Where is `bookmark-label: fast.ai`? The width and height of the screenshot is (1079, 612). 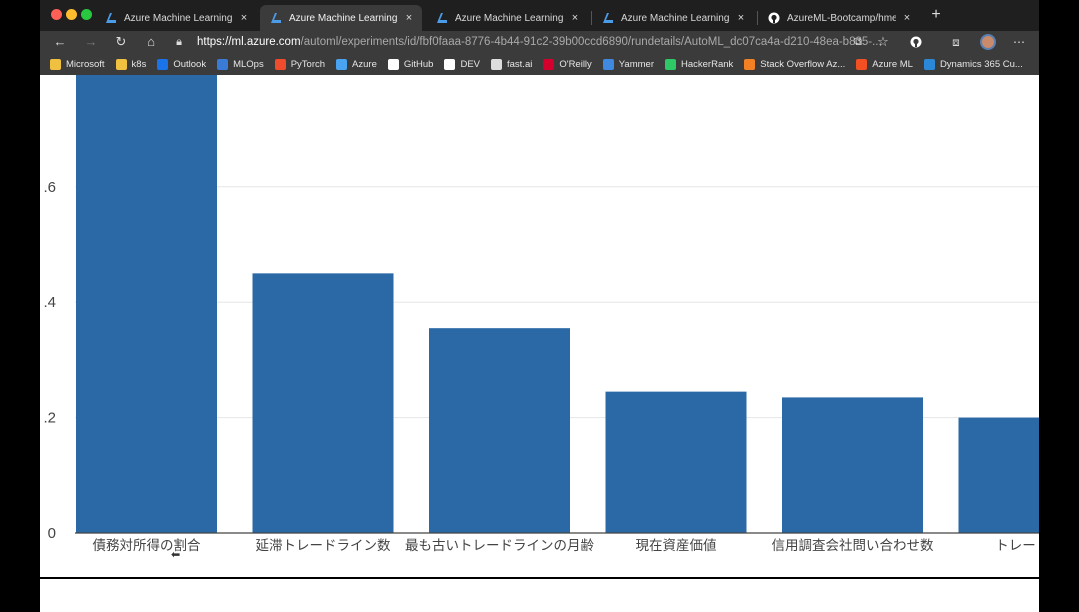 bookmark-label: fast.ai is located at coordinates (520, 64).